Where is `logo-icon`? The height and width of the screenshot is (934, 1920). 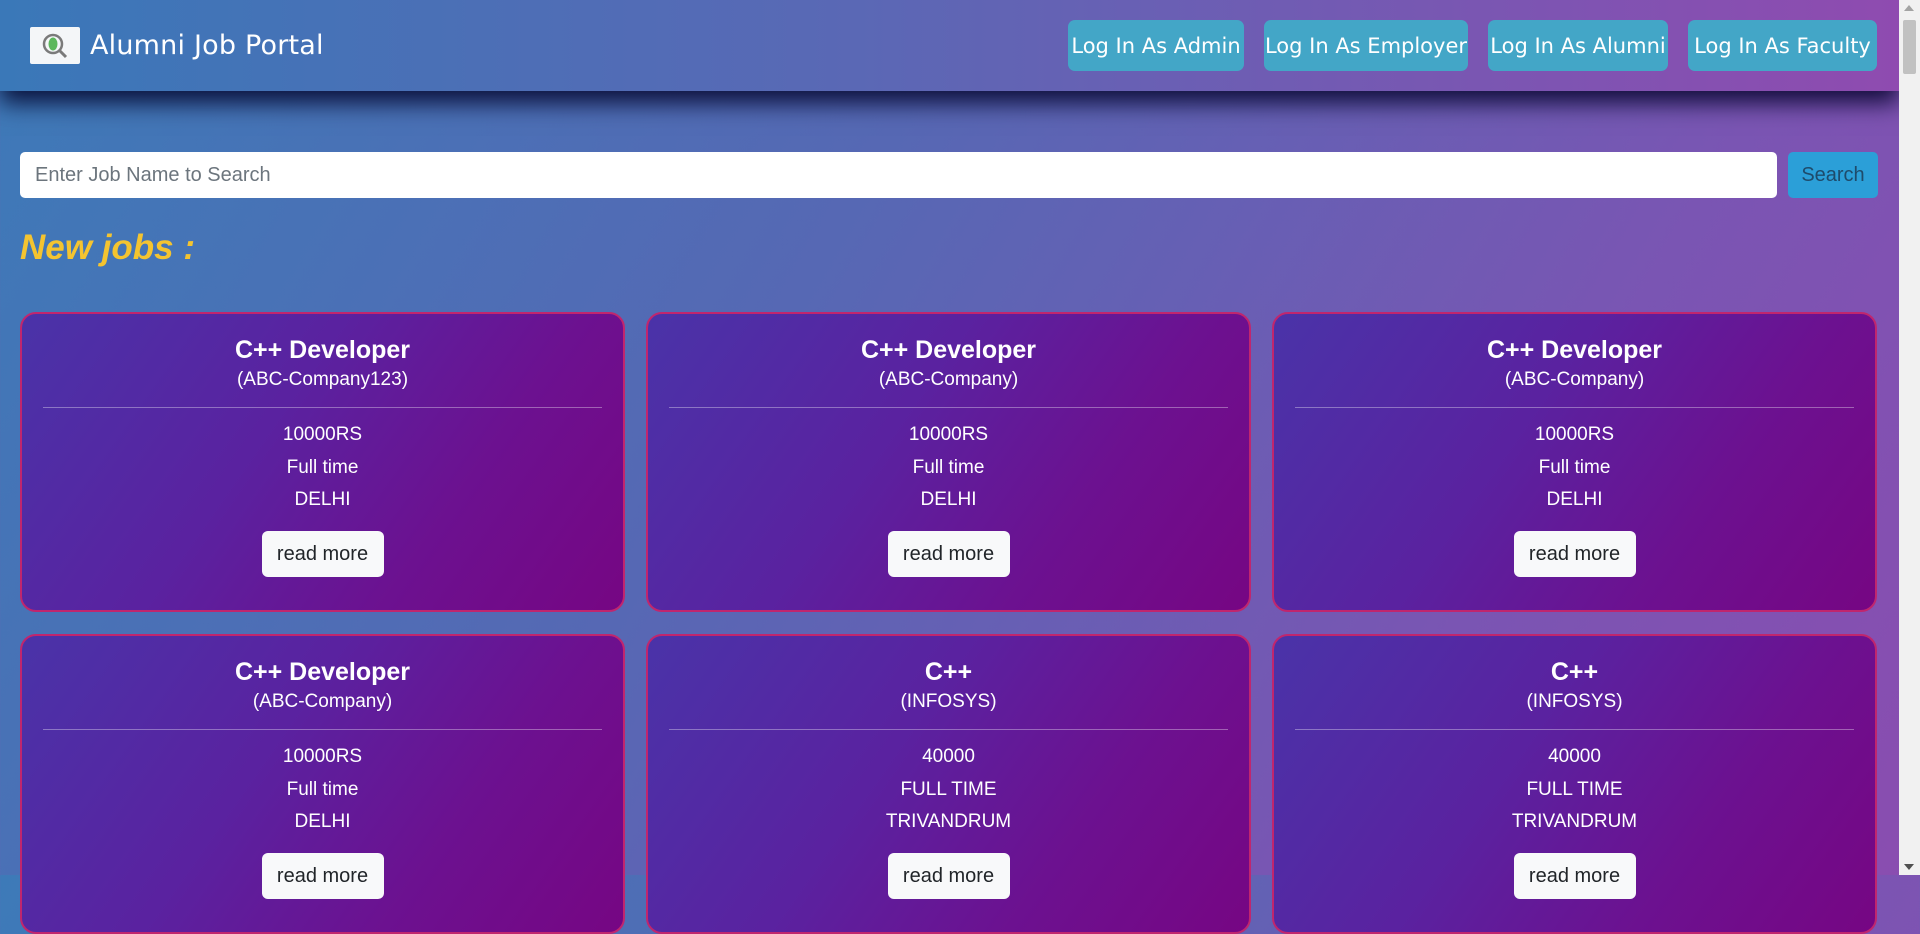 logo-icon is located at coordinates (55, 45).